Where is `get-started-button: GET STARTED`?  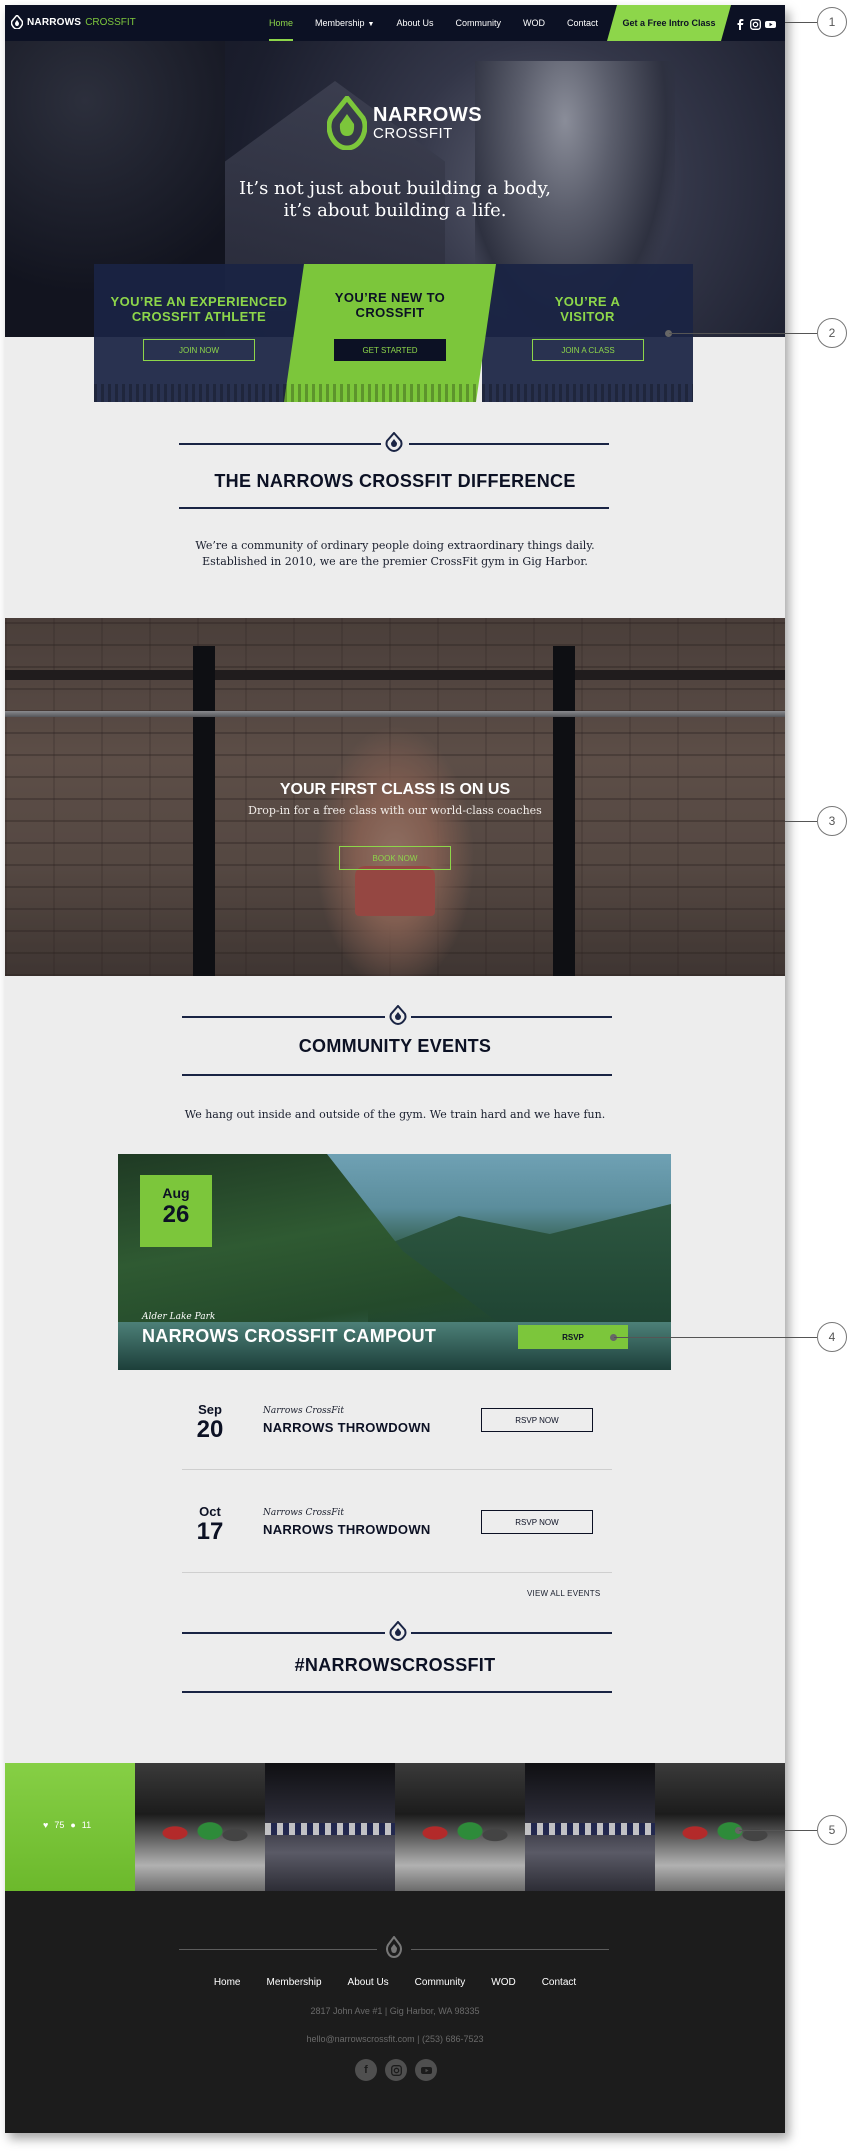 get-started-button: GET STARTED is located at coordinates (390, 350).